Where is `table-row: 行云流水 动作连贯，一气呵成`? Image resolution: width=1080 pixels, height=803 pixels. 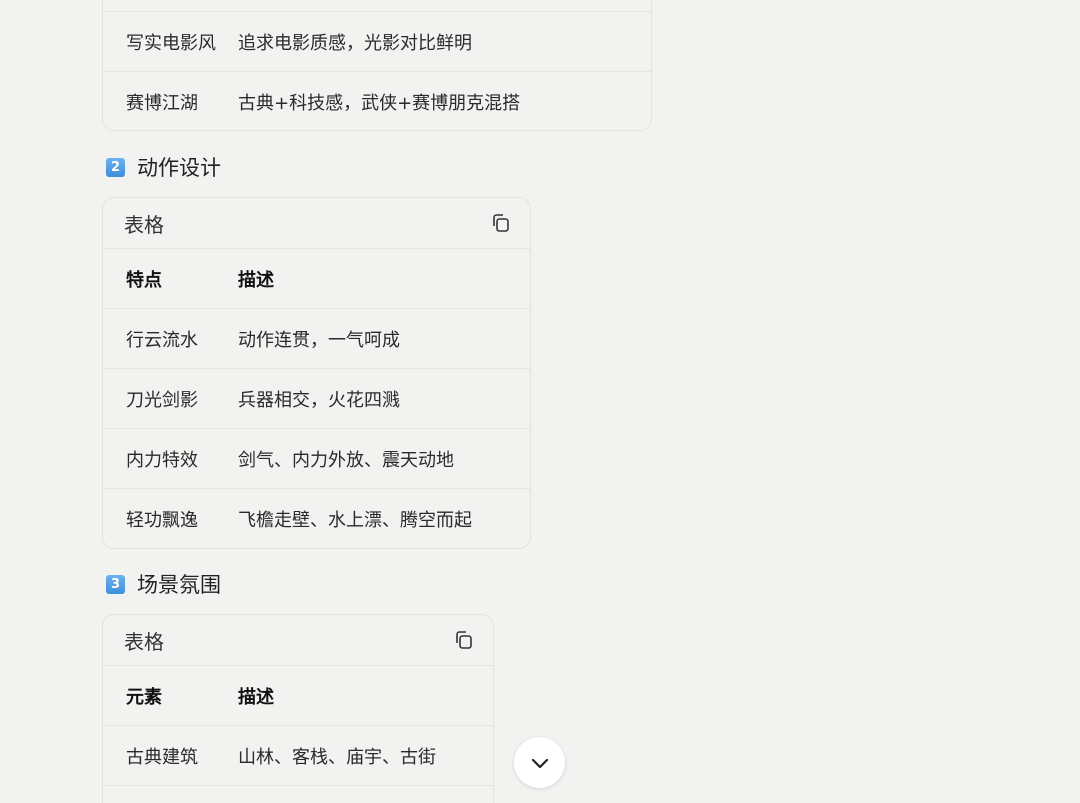
table-row: 行云流水 动作连贯，一气呵成 is located at coordinates (316, 339).